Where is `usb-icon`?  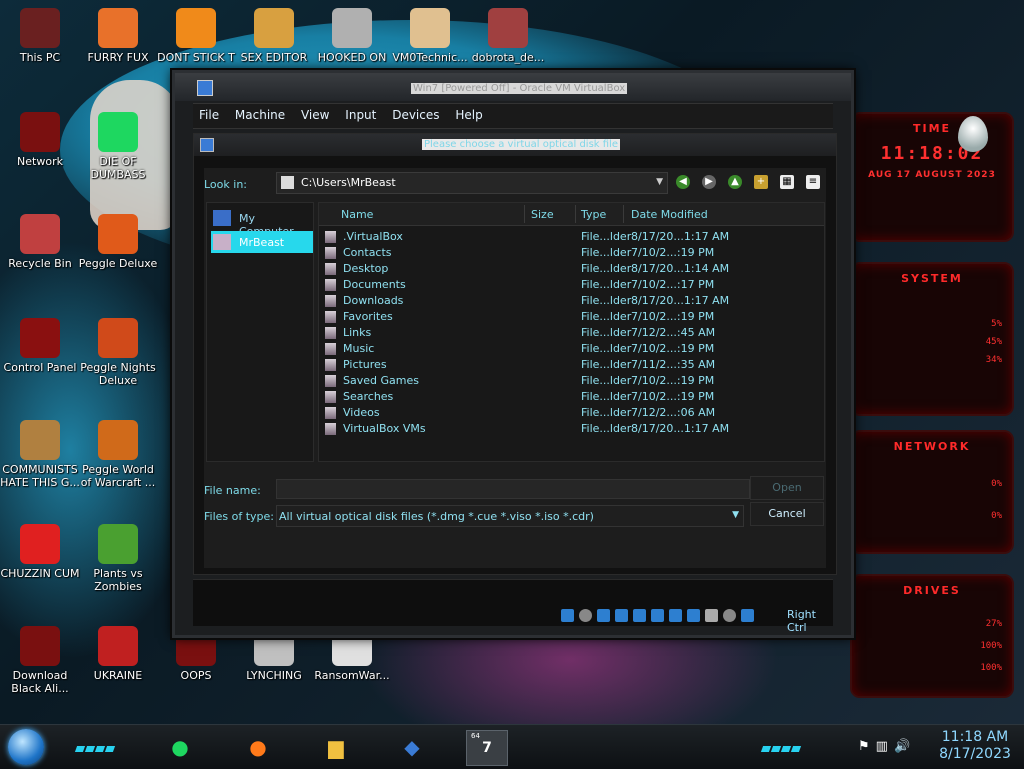 usb-icon is located at coordinates (639, 615).